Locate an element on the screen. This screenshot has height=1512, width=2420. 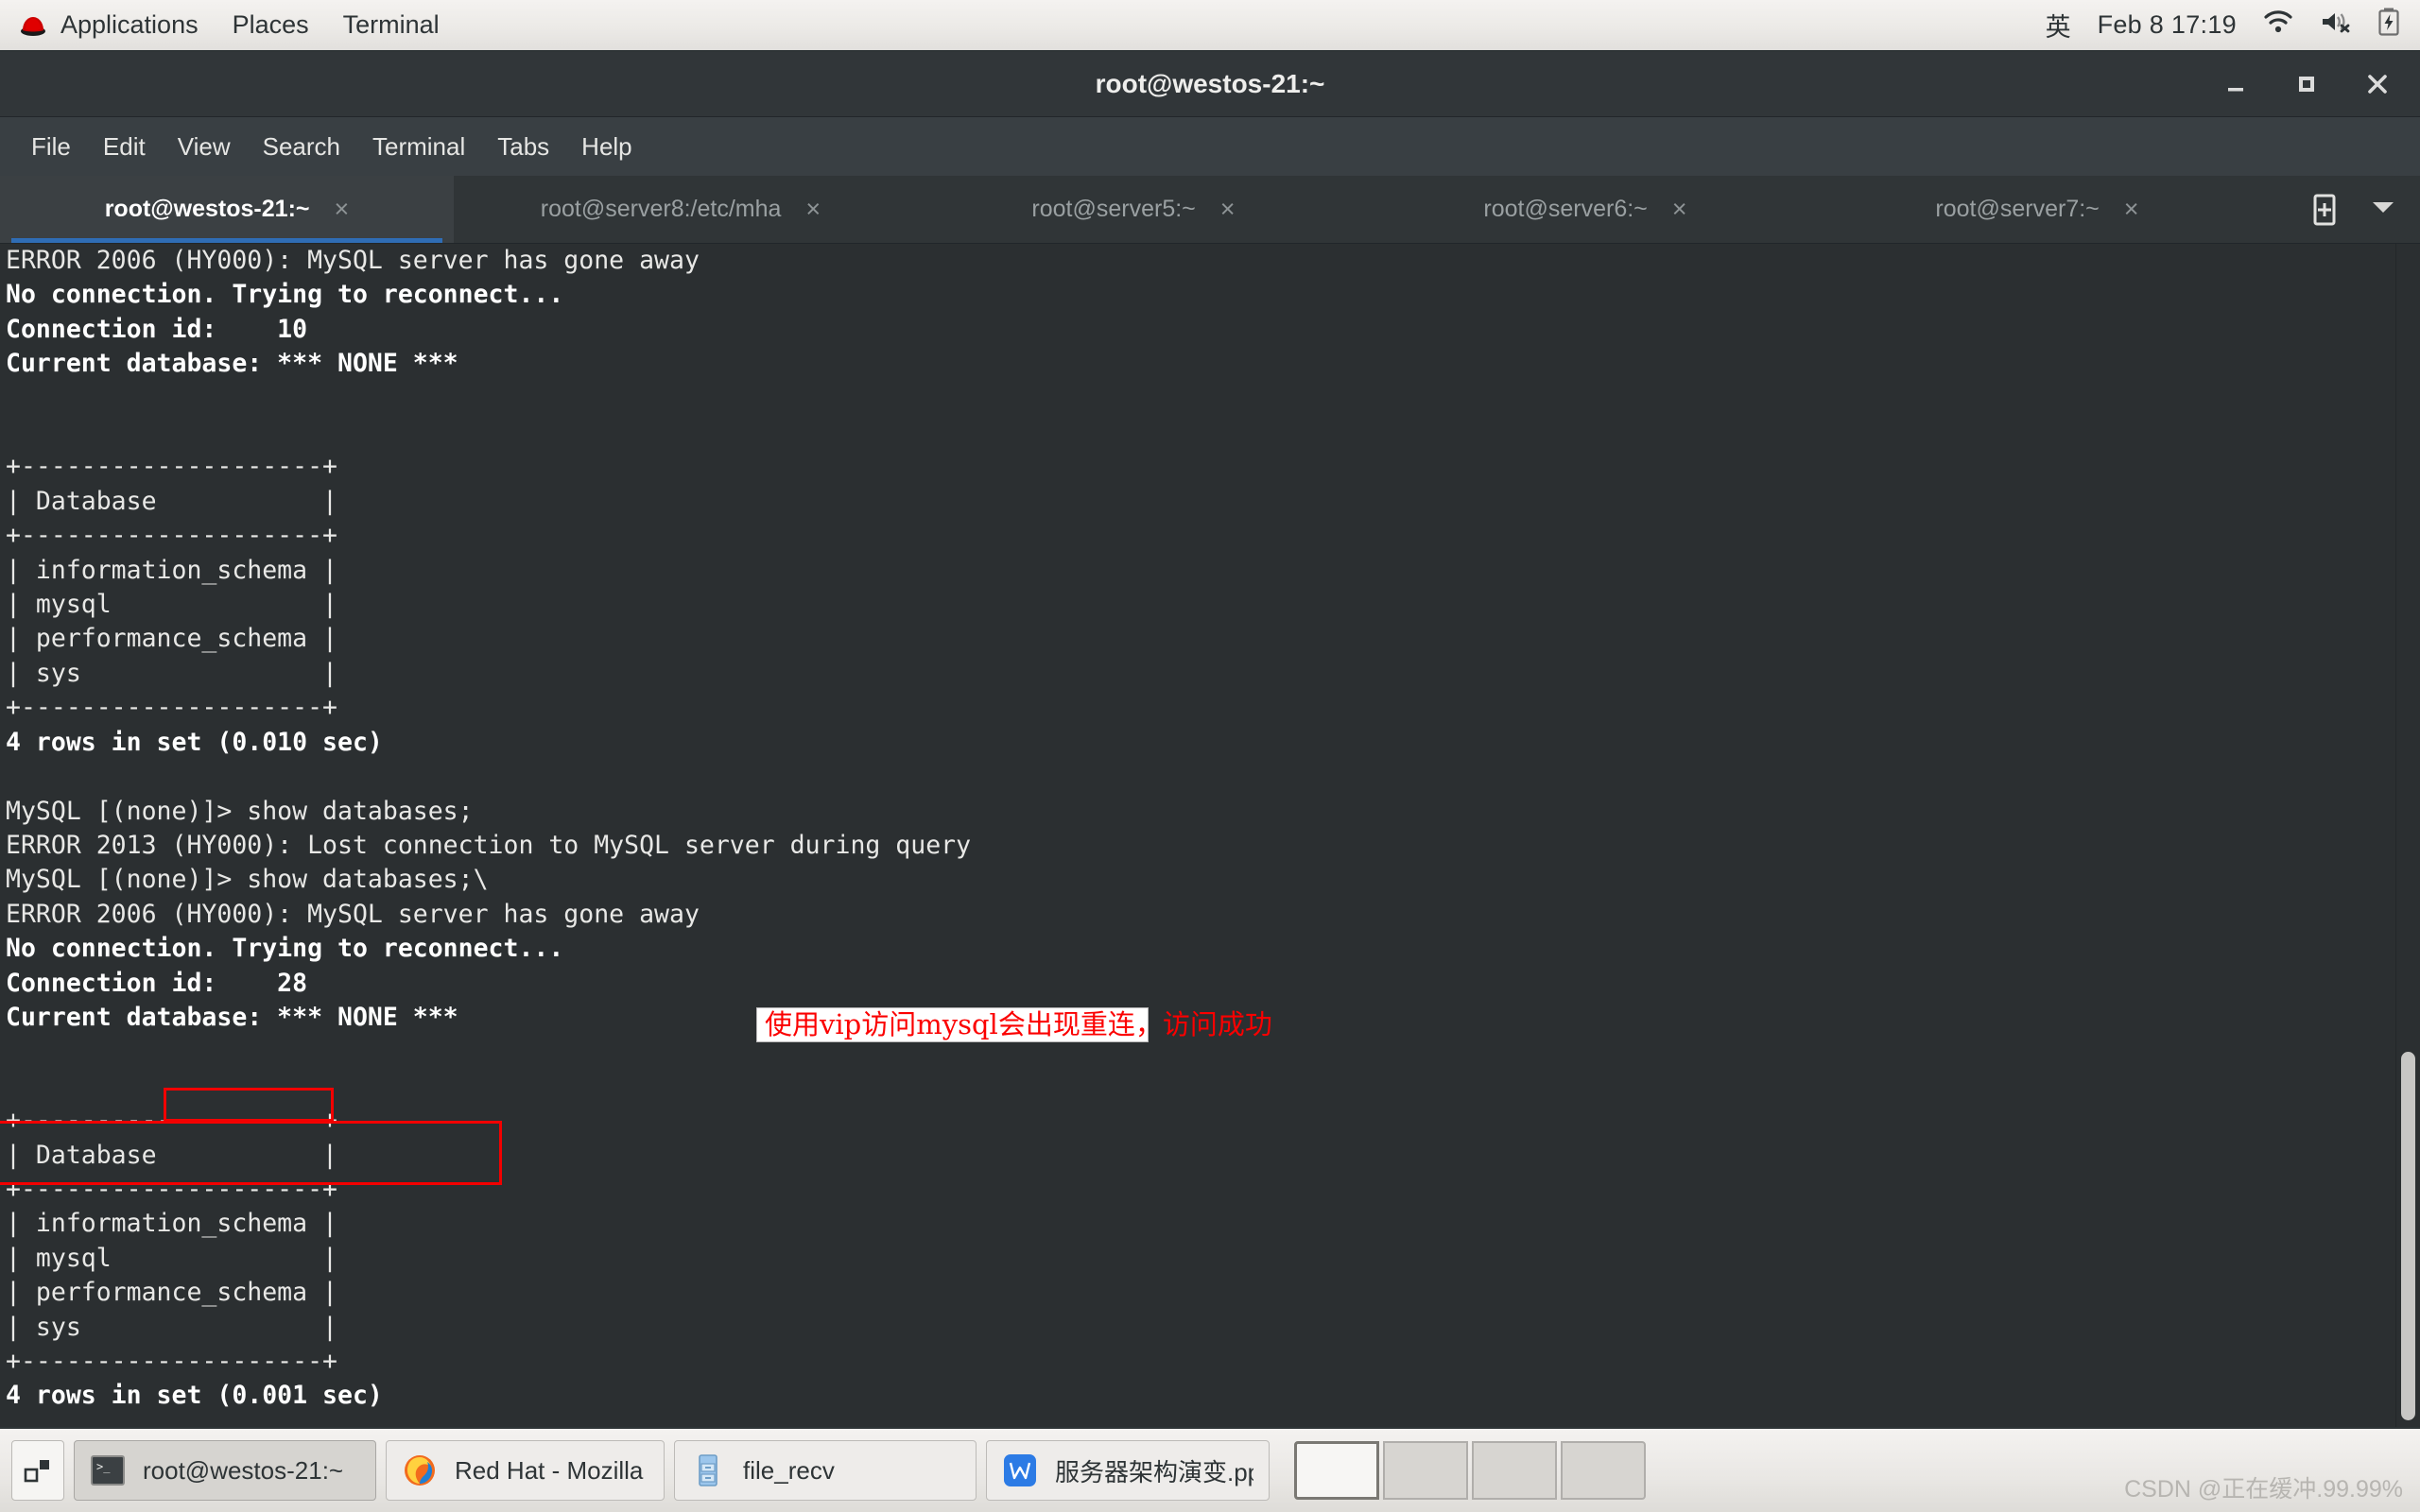
terminal-icon: >_ is located at coordinates (108, 1470).